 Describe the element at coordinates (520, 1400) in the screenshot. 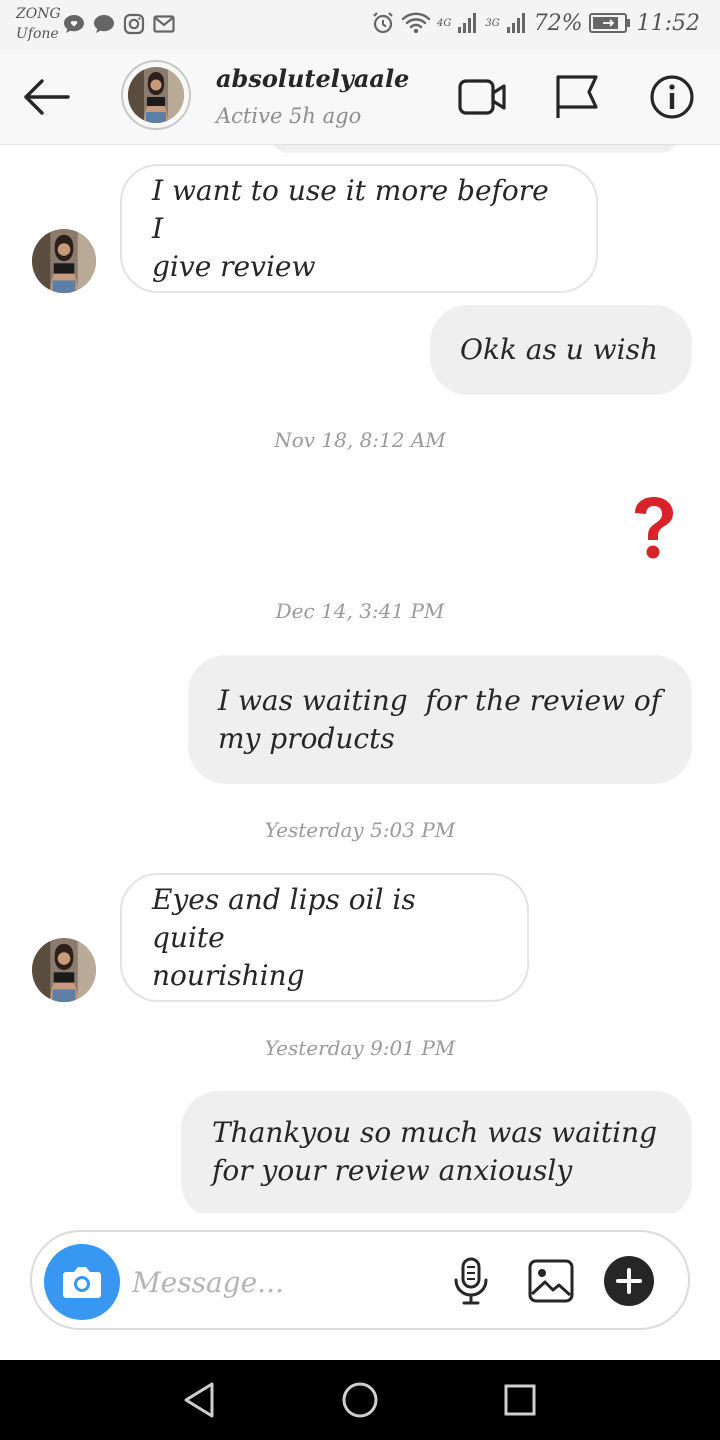

I see `nav-recents-icon` at that location.